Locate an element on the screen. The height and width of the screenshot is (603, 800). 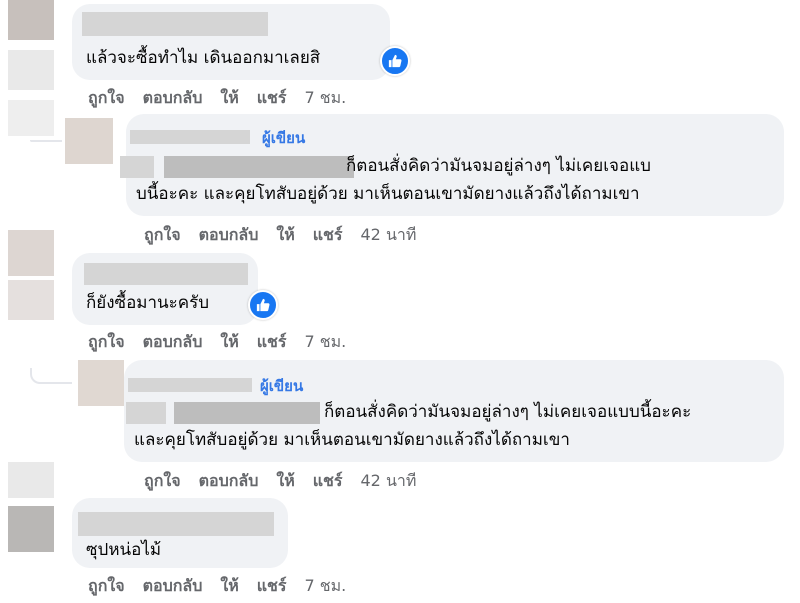
comment-text: ซุปหน่อไม้ is located at coordinates (124, 550).